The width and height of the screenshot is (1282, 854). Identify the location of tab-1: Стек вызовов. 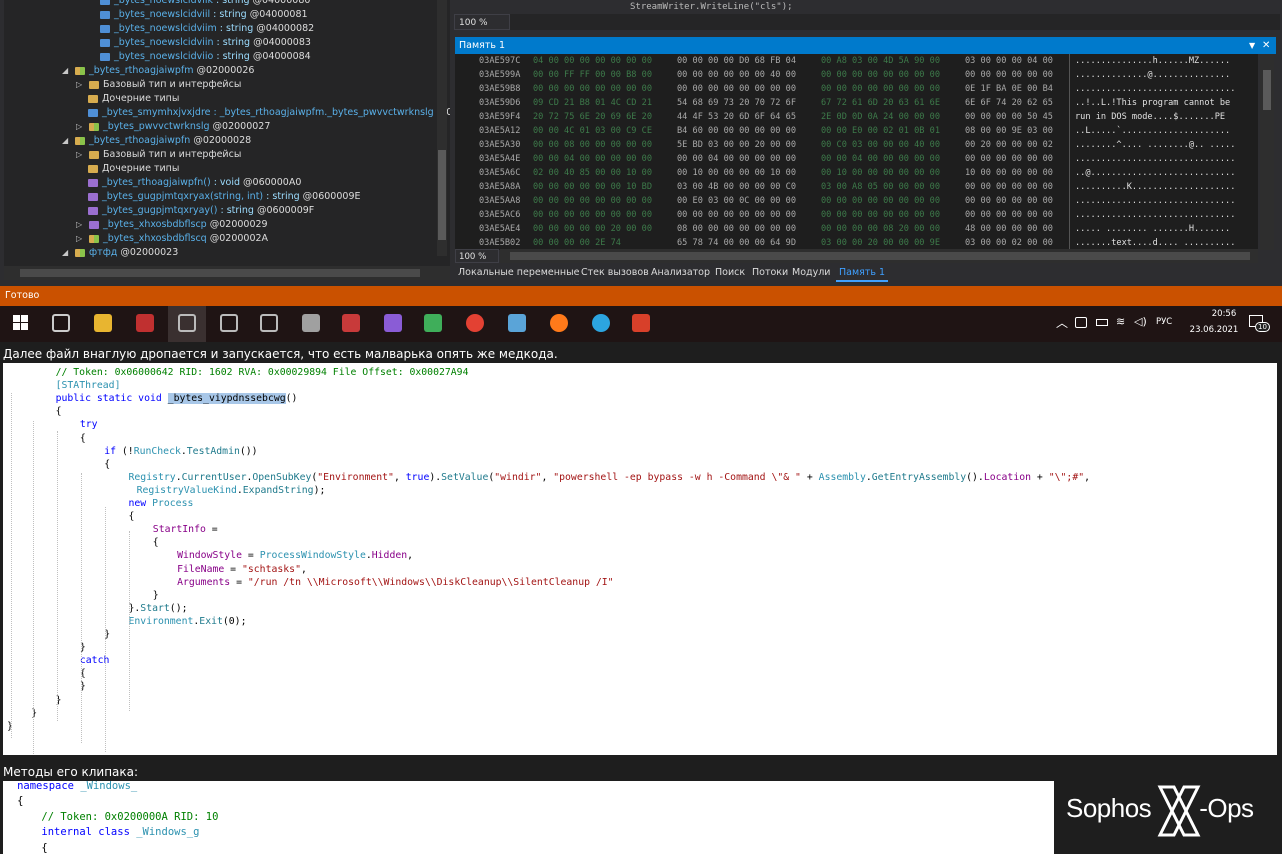
(615, 273).